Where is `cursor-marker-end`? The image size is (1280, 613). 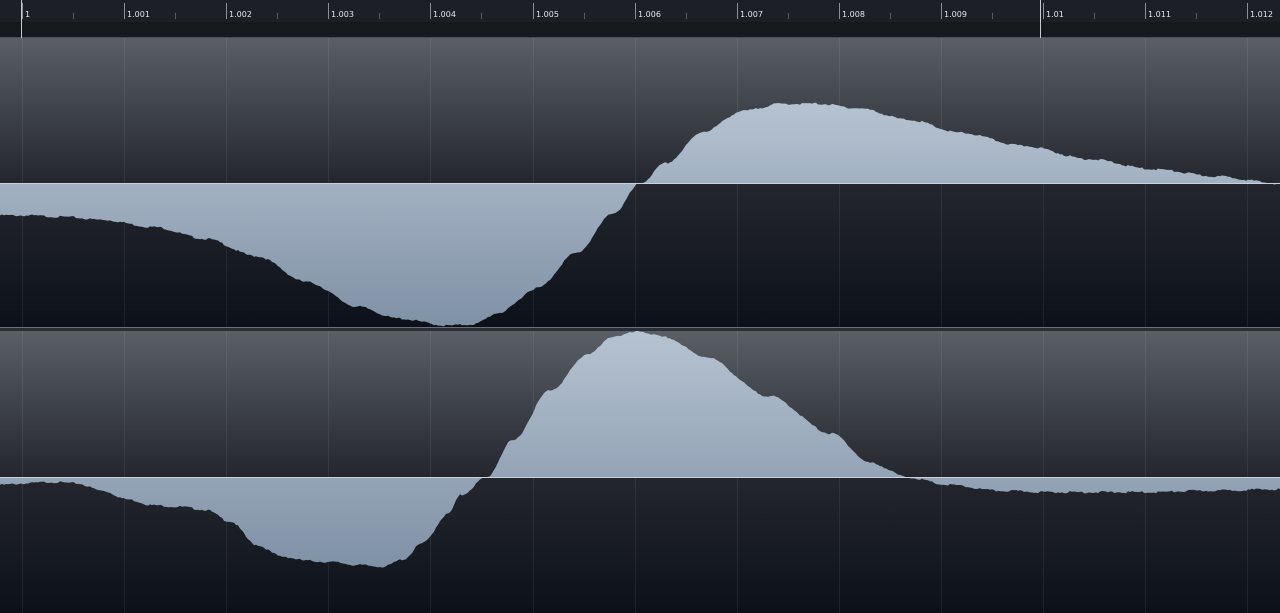 cursor-marker-end is located at coordinates (1040, 19).